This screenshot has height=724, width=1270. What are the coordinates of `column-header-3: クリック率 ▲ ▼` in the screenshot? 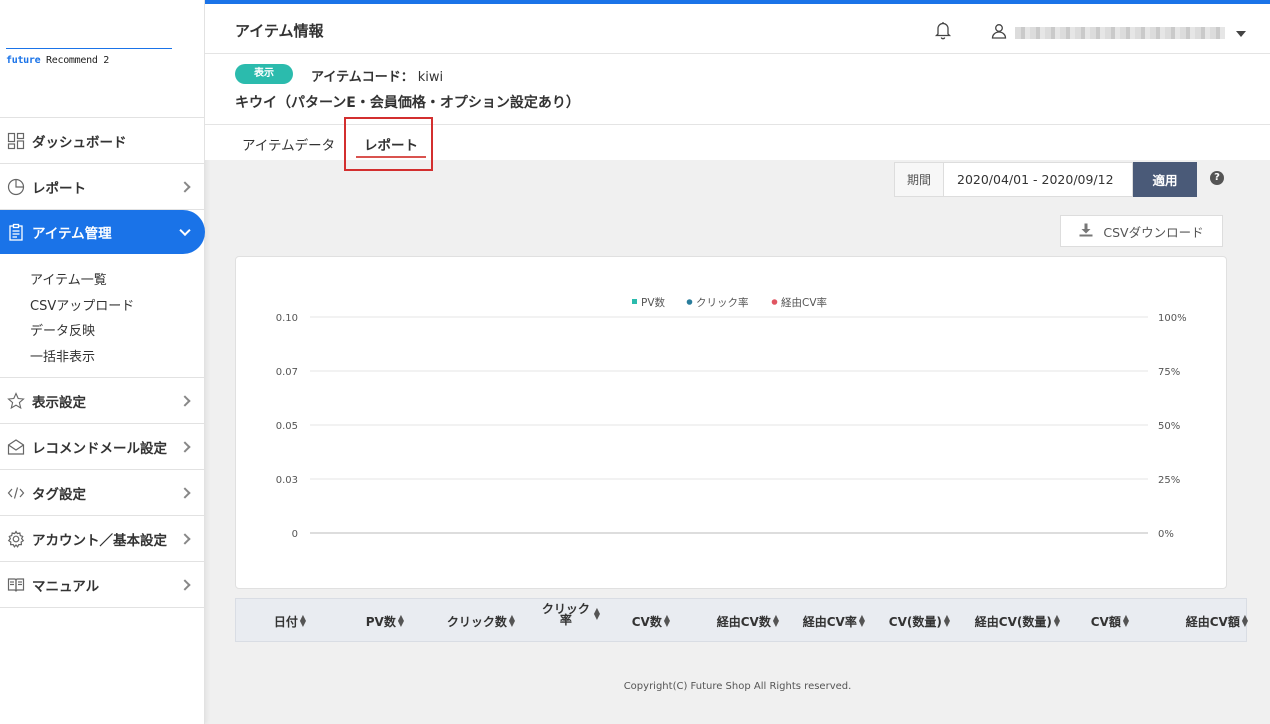 It's located at (557, 621).